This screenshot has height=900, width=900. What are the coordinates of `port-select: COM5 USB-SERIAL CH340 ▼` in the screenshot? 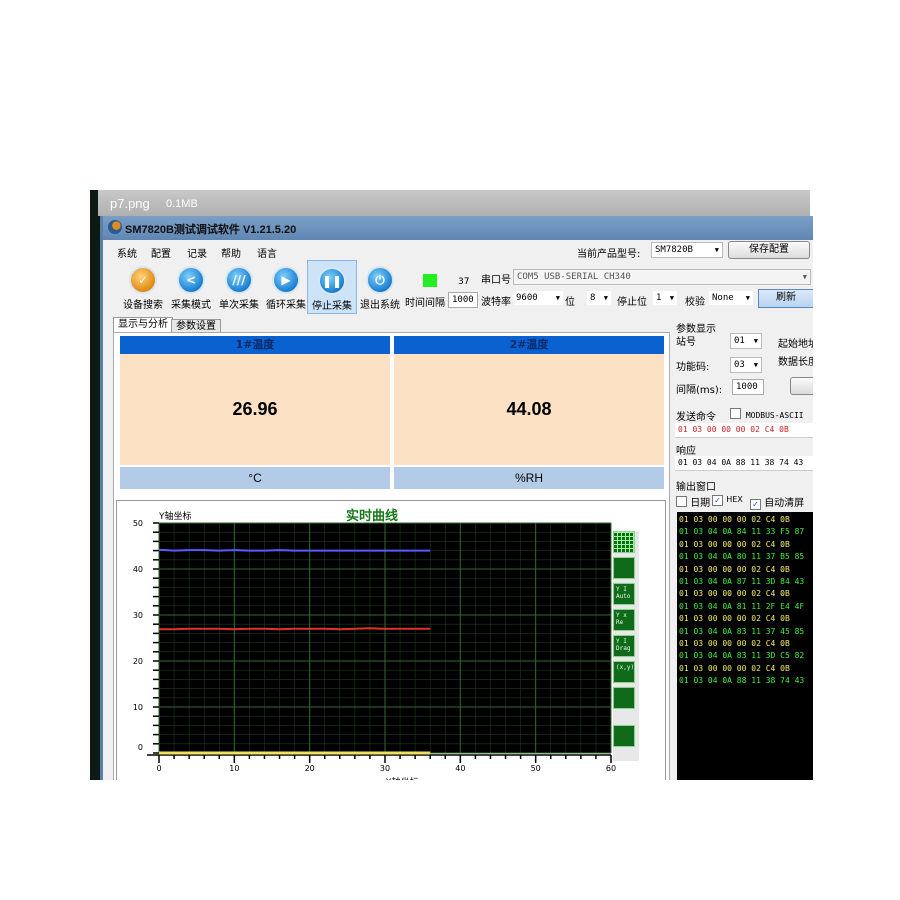 It's located at (662, 277).